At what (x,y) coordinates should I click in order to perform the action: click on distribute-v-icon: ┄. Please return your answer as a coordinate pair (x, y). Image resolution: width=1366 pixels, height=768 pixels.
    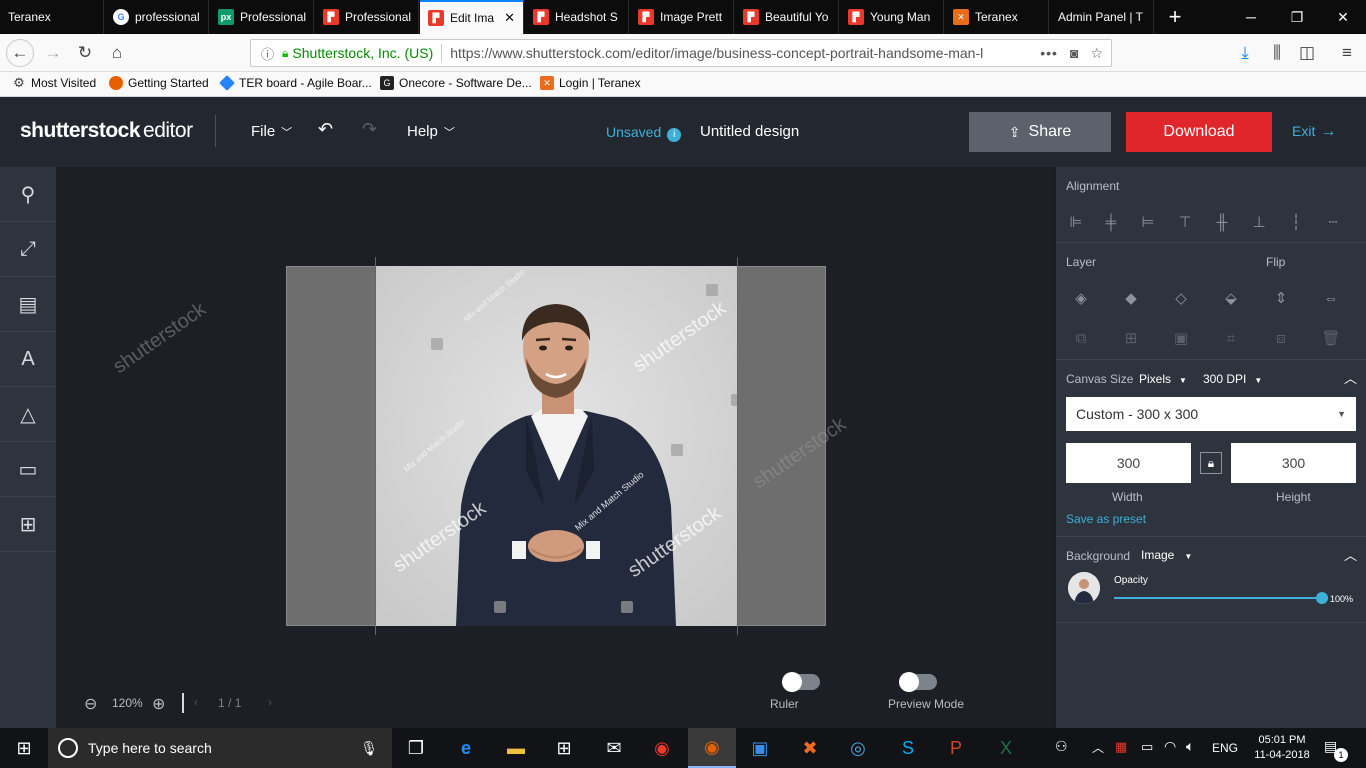
    Looking at the image, I should click on (1333, 222).